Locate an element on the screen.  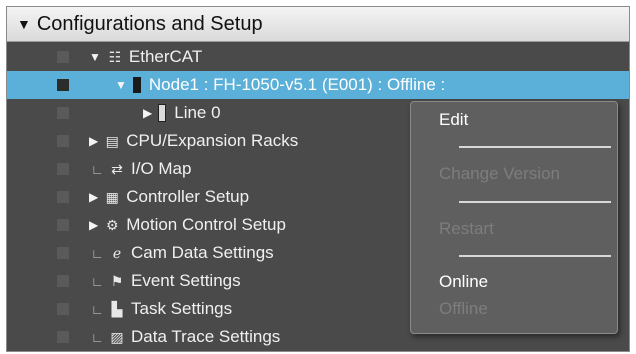
line-icon is located at coordinates (162, 113).